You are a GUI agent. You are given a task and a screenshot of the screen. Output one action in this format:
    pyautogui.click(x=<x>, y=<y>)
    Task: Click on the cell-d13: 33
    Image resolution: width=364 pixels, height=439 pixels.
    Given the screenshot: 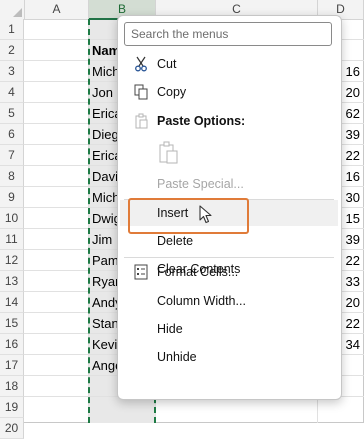 What is the action you would take?
    pyautogui.click(x=350, y=281)
    